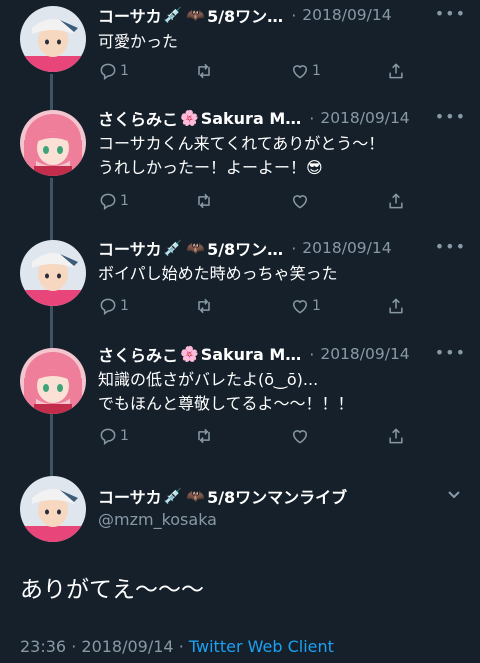 The height and width of the screenshot is (663, 480). Describe the element at coordinates (279, 392) in the screenshot. I see `tweet-text: 知識の低さがバレたよ(ō‿ō)... でもほんと尊敬してるよ〜〜！！！` at that location.